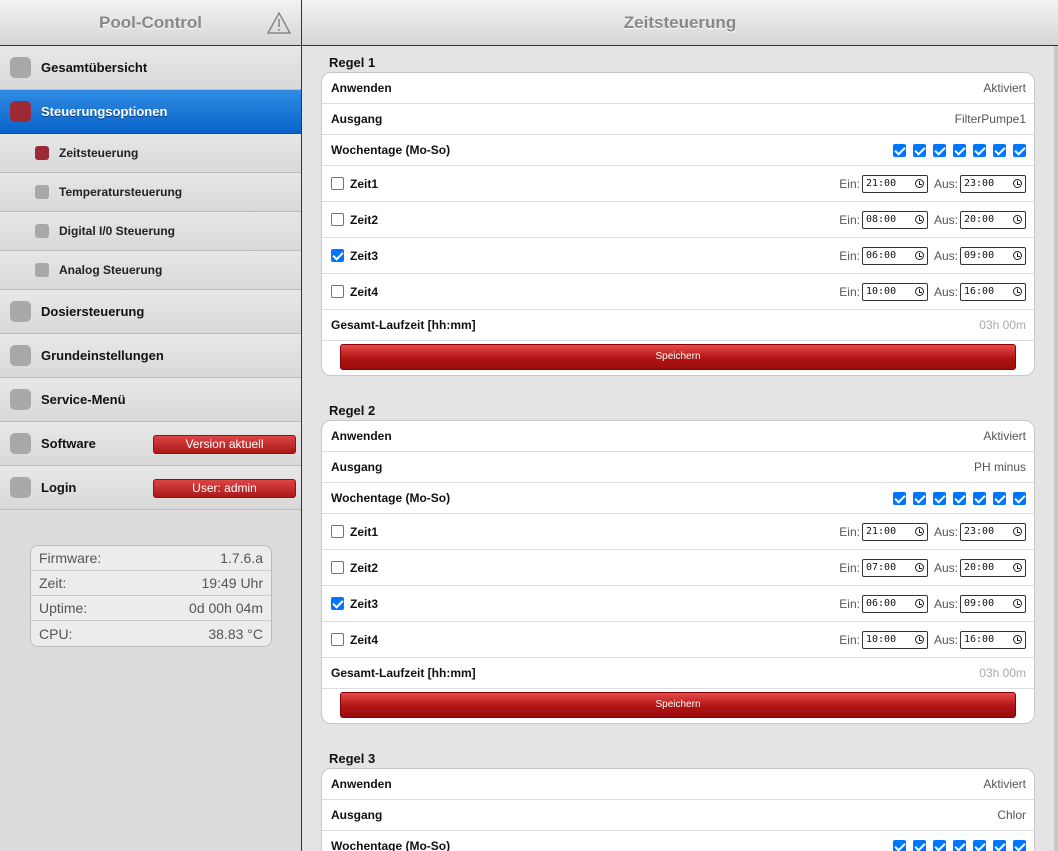  I want to click on time-label: Zeit4, so click(364, 639).